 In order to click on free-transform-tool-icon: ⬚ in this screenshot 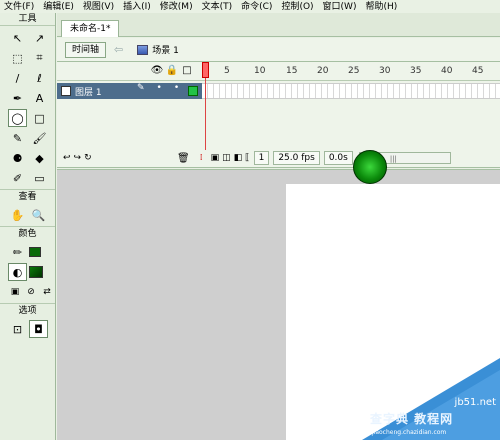, I will do `click(17, 58)`.